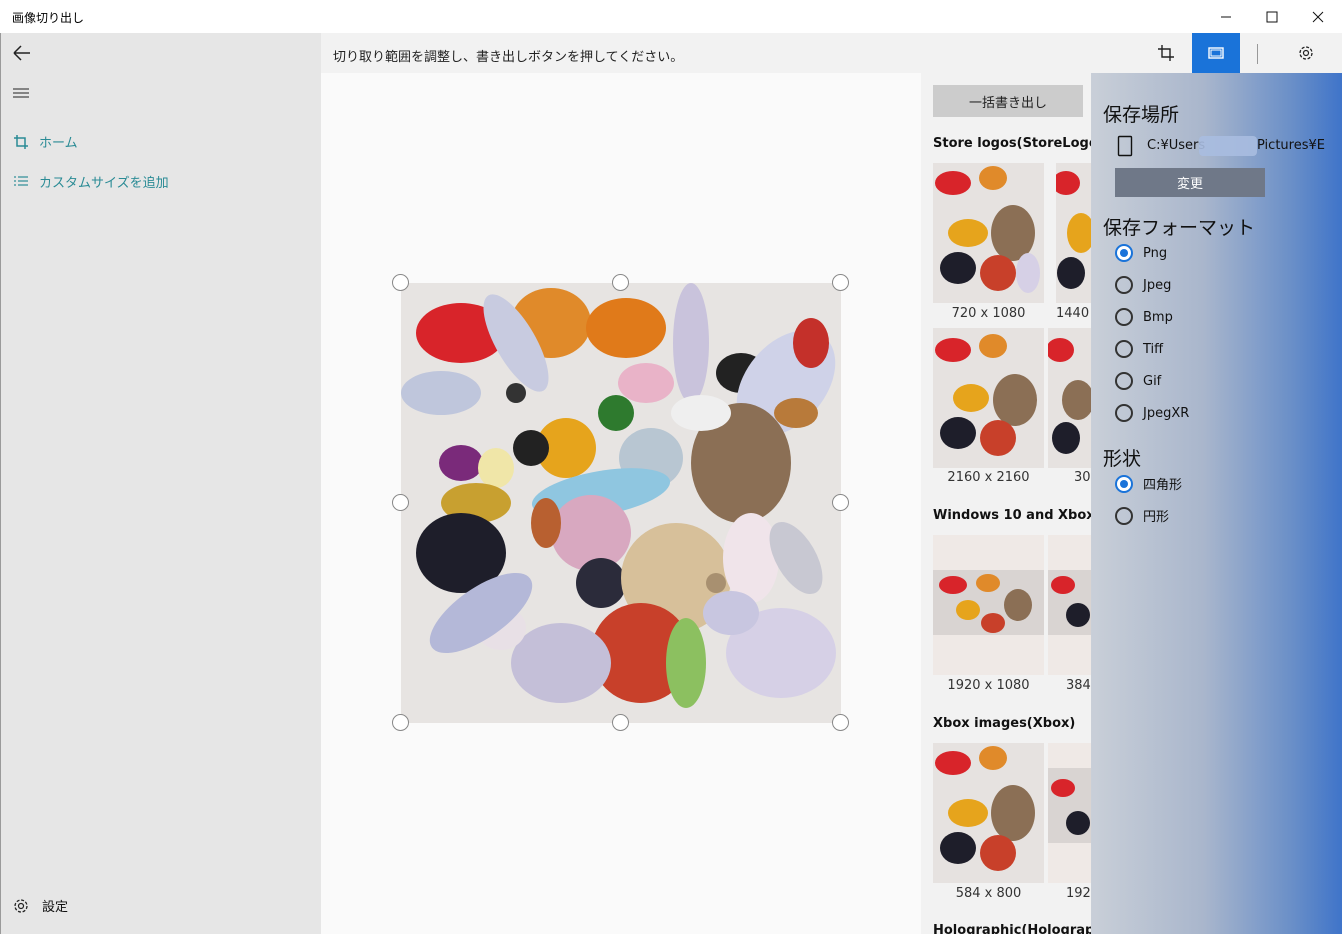  What do you see at coordinates (1152, 381) in the screenshot?
I see `format-label: Gif` at bounding box center [1152, 381].